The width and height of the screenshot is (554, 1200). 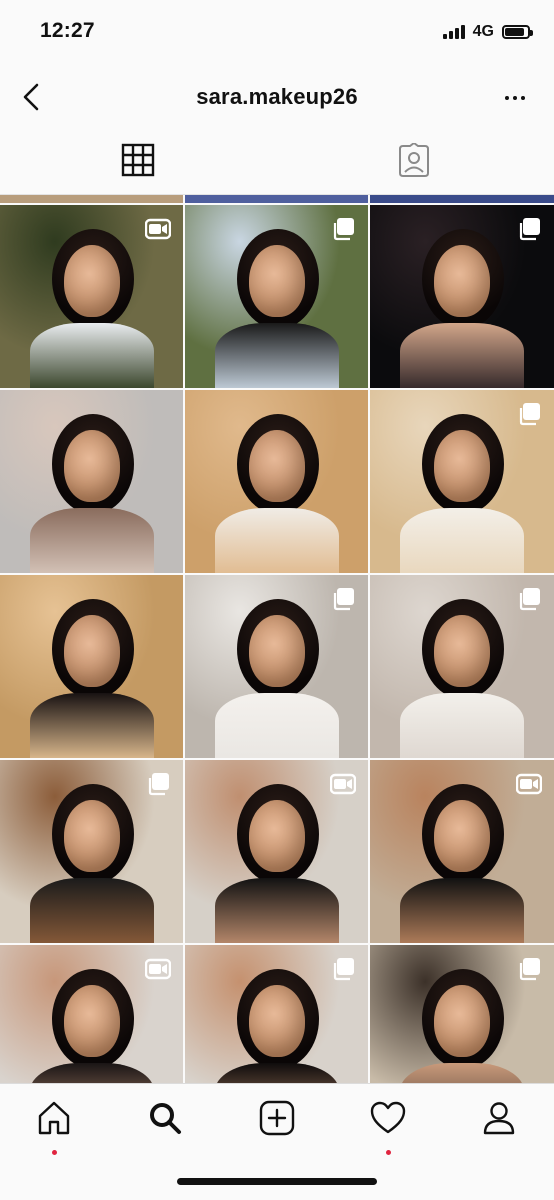 I want to click on tab-tagged, so click(x=414, y=160).